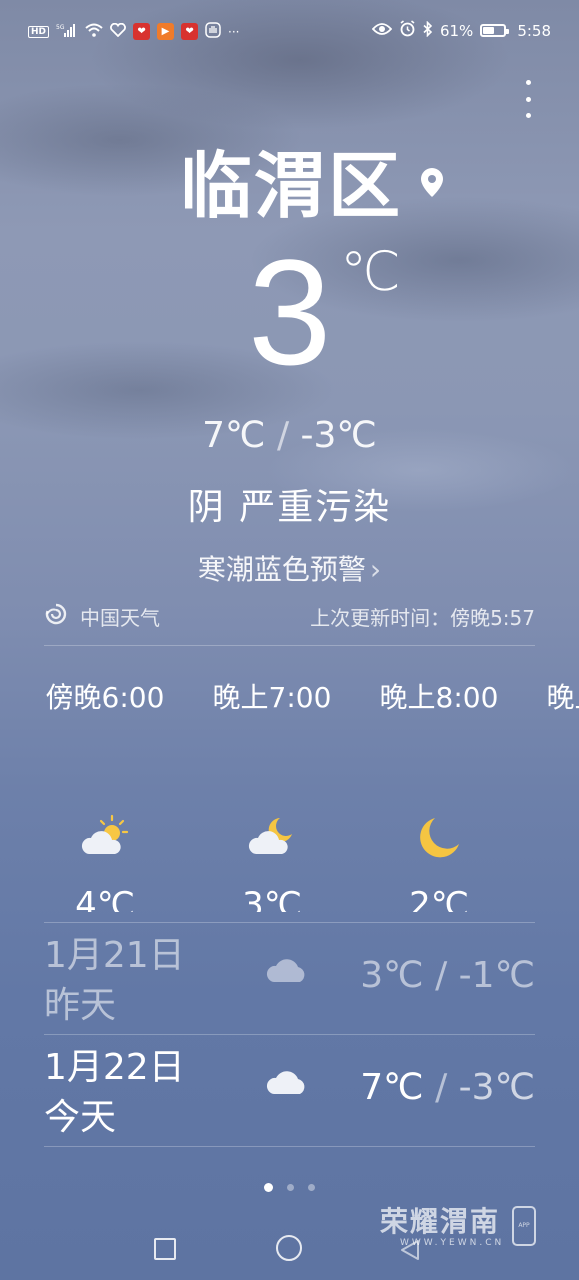  What do you see at coordinates (120, 617) in the screenshot?
I see `data-source-name: 中国天气` at bounding box center [120, 617].